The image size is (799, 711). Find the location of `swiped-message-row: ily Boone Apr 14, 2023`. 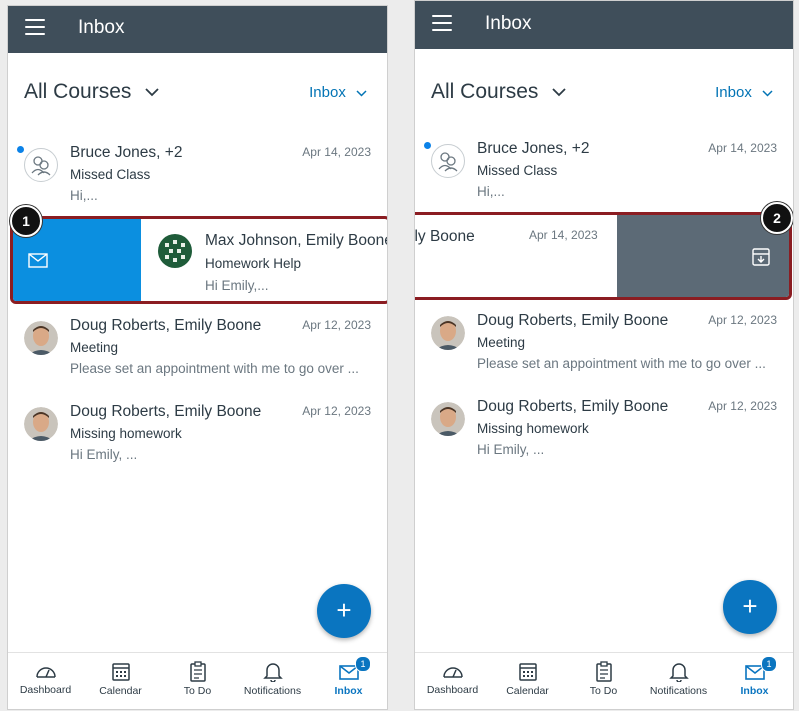

swiped-message-row: ily Boone Apr 14, 2023 is located at coordinates (603, 256).